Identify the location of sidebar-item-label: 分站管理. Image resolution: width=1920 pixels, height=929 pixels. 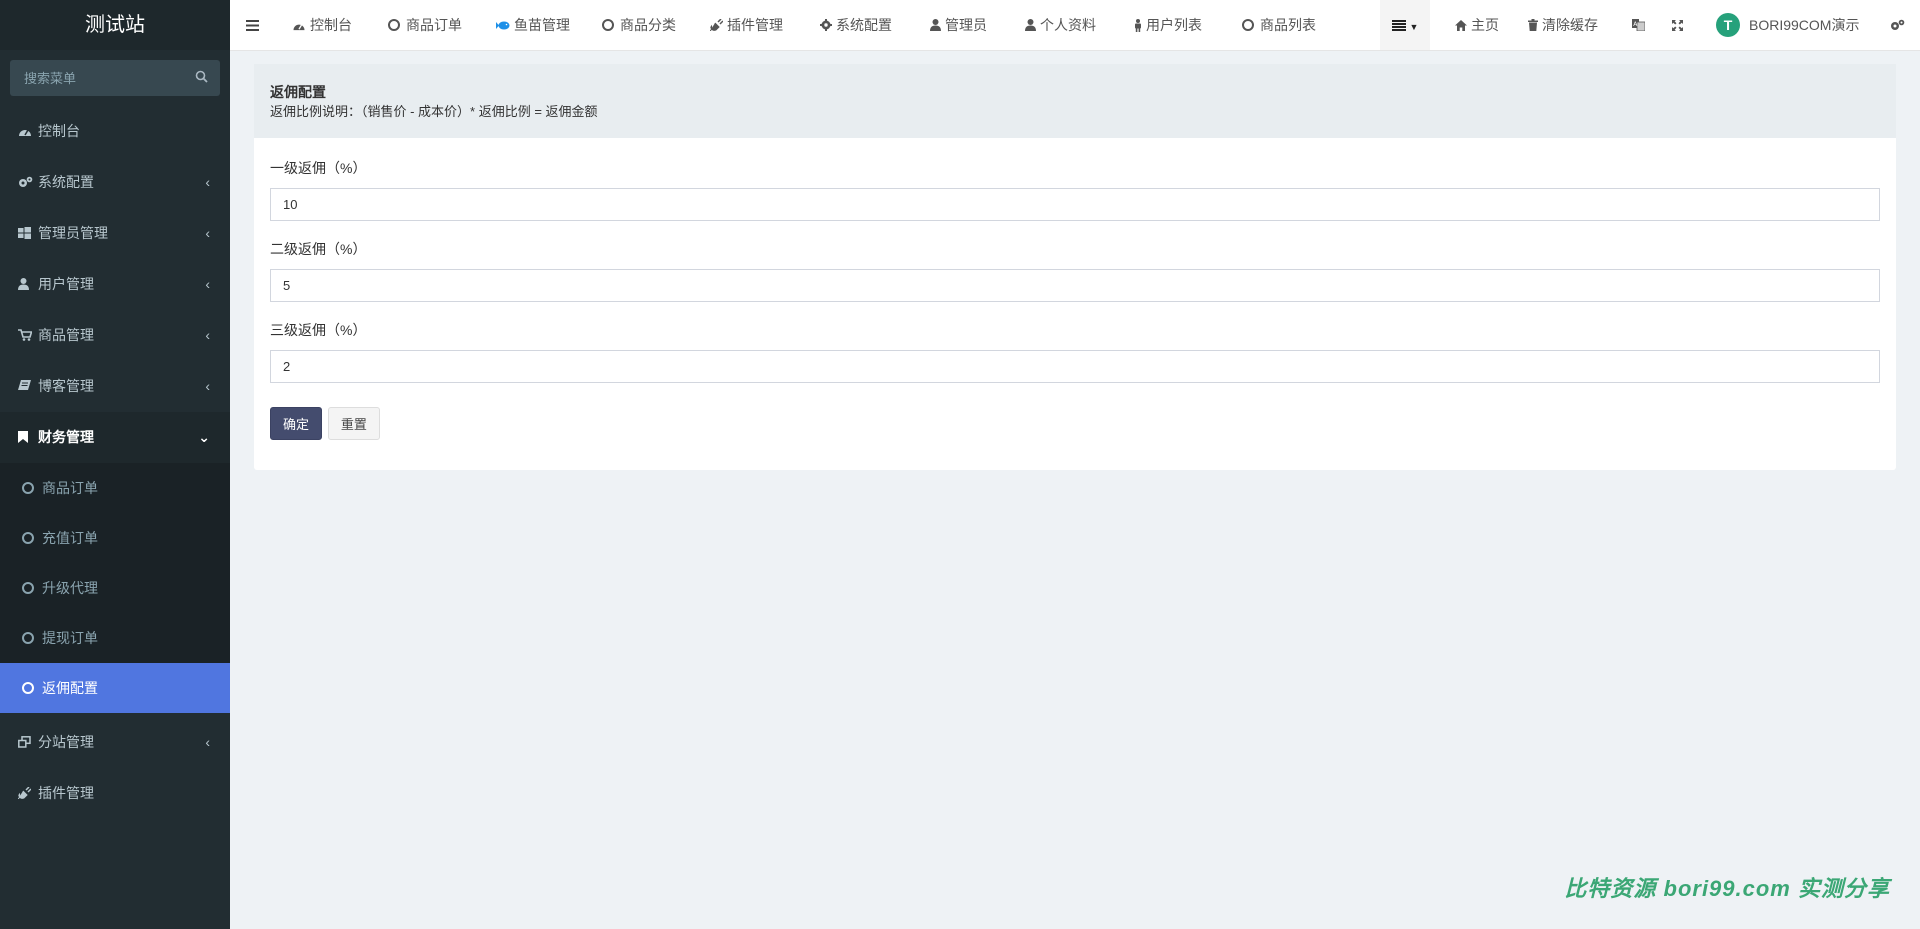
(66, 742).